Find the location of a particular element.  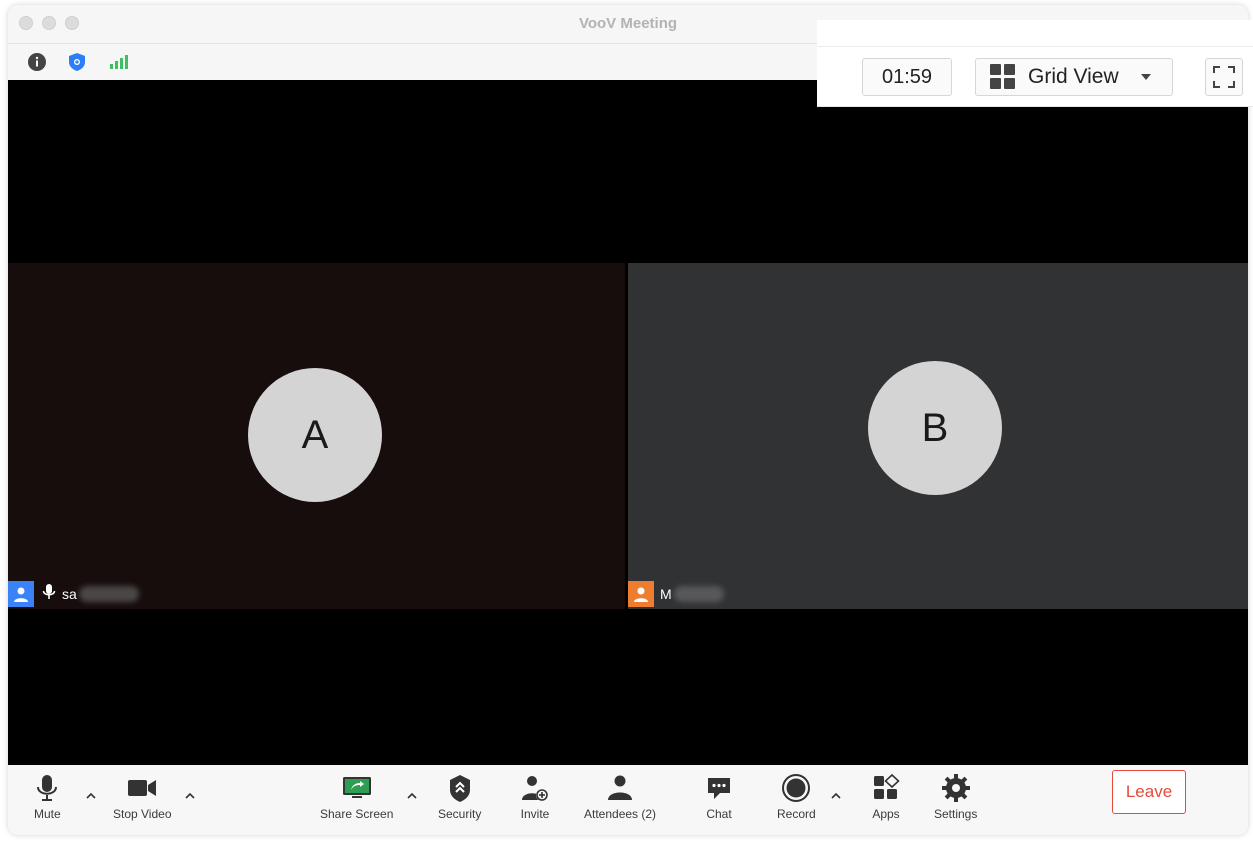

record-button: Record is located at coordinates (796, 797).